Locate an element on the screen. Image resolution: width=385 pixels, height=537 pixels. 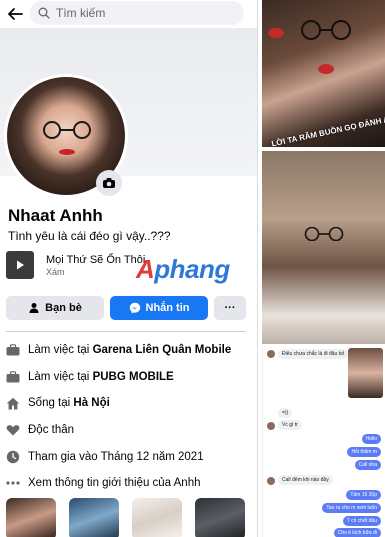
search-placeholder: Tìm kiếm is located at coordinates (81, 13).